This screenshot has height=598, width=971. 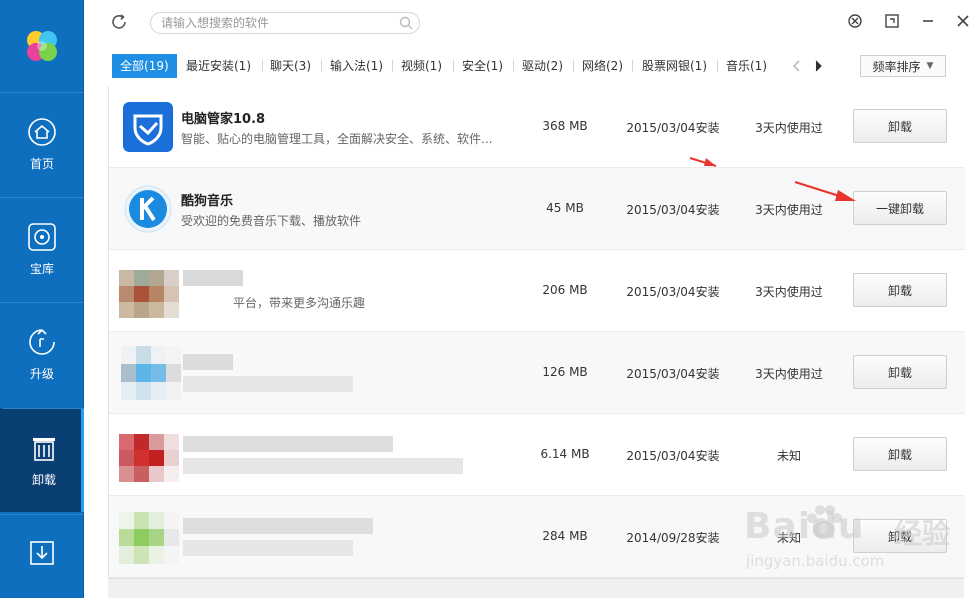 I want to click on refresh-icon, so click(x=119, y=22).